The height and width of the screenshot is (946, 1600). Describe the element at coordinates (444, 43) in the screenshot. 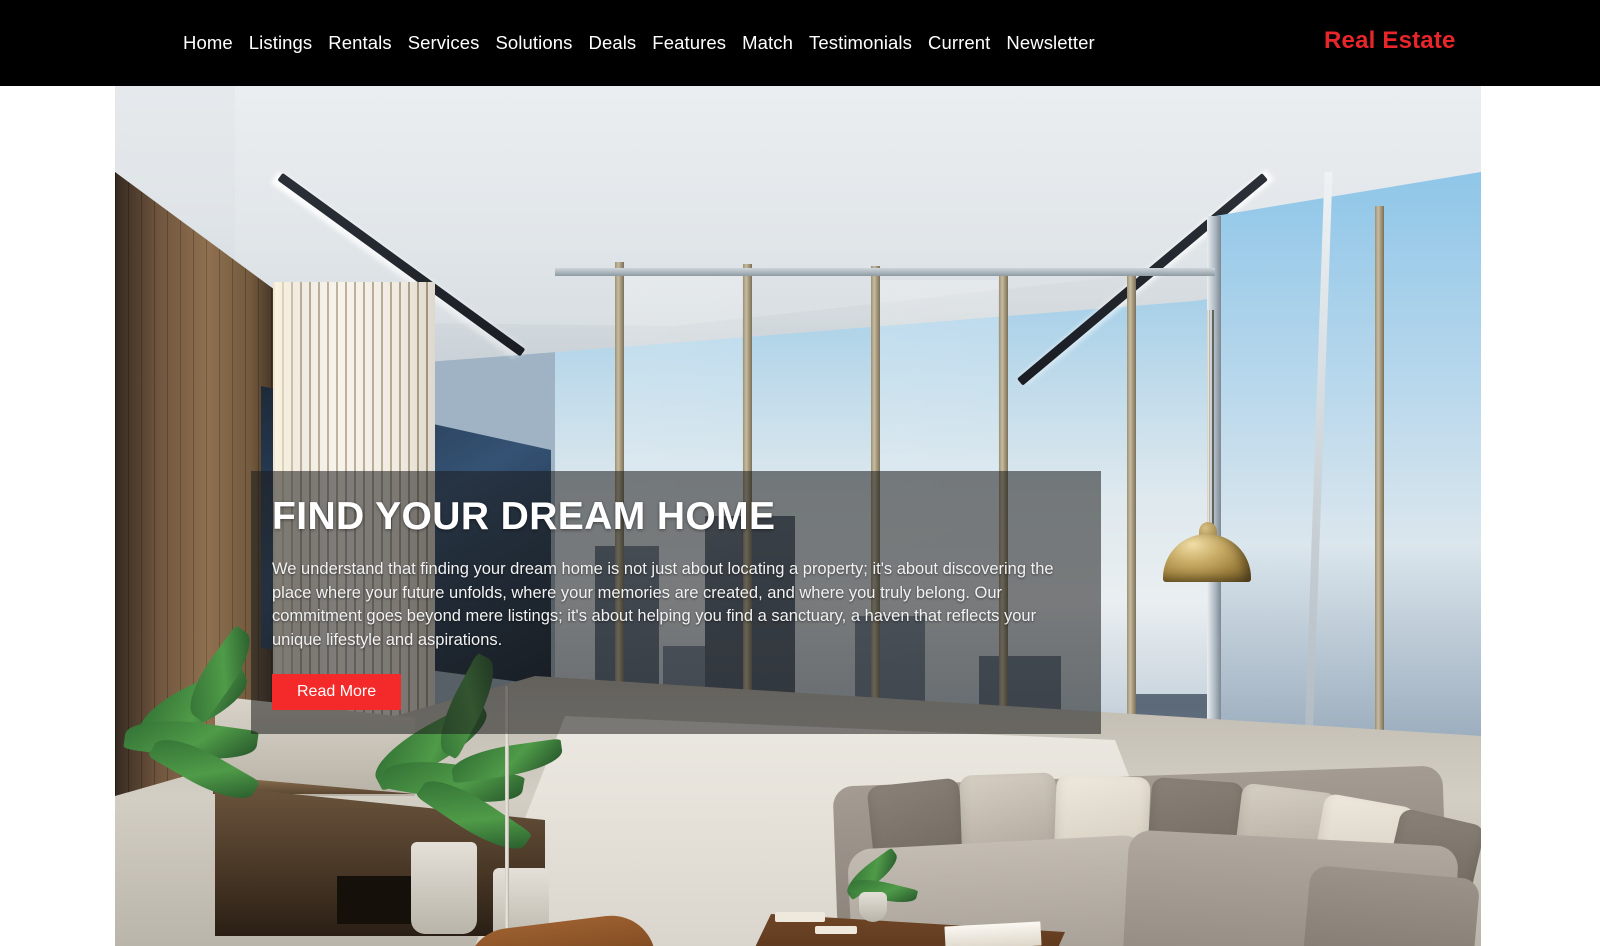

I see `nav-item-services: Services` at that location.